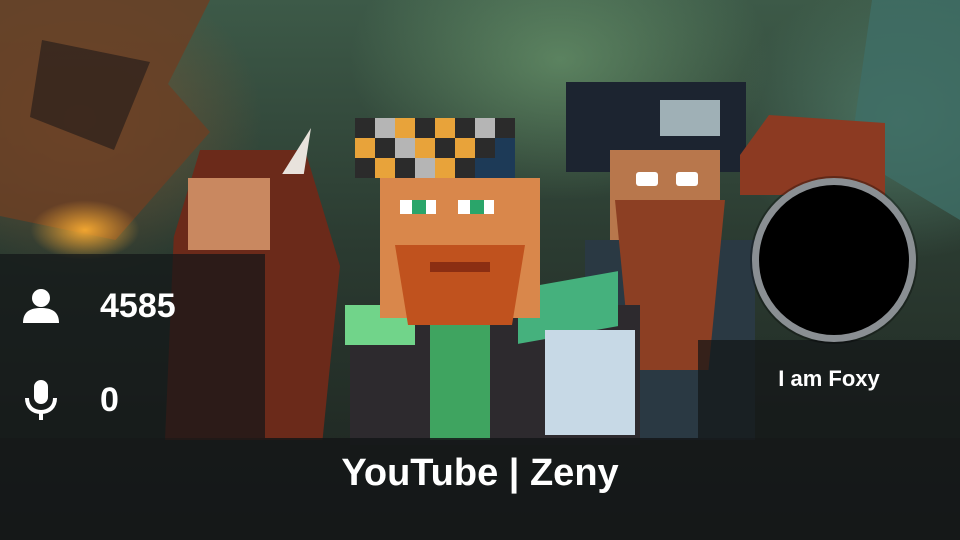 The width and height of the screenshot is (960, 540). I want to click on character-steve-hat, so click(435, 148).